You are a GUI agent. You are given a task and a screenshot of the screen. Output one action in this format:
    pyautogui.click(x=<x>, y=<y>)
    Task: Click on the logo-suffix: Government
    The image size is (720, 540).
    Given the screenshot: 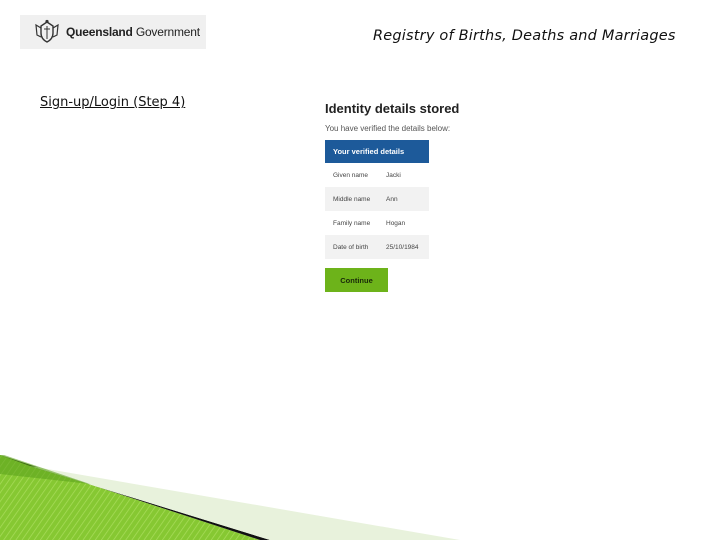 What is the action you would take?
    pyautogui.click(x=167, y=32)
    